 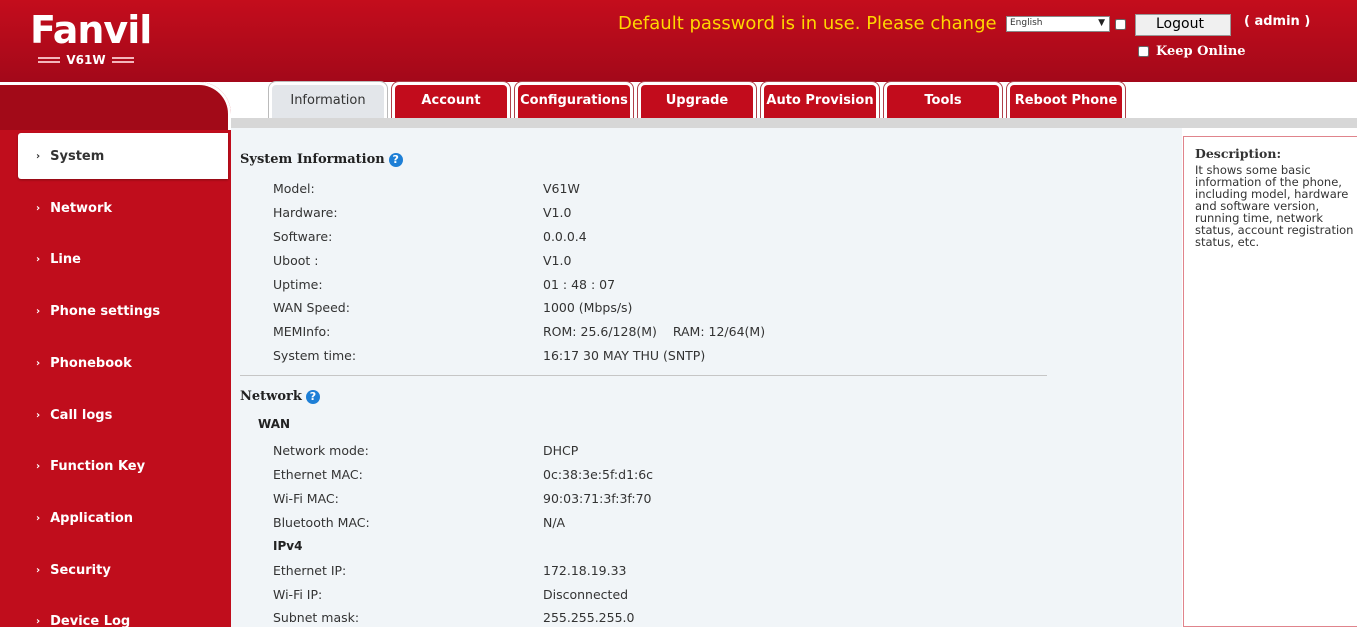 What do you see at coordinates (321, 522) in the screenshot?
I see `bluetooth-mac-label: Bluetooth MAC:` at bounding box center [321, 522].